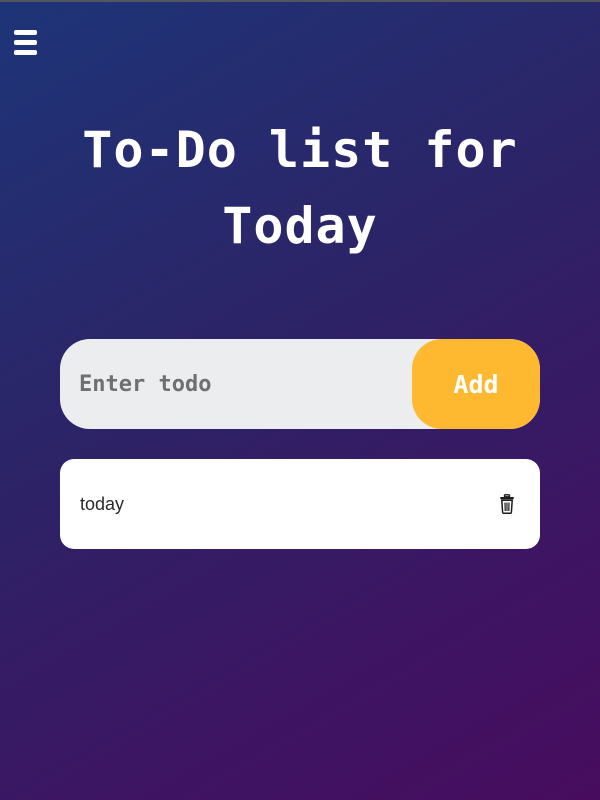 This screenshot has height=800, width=600. Describe the element at coordinates (235, 384) in the screenshot. I see `todo-input` at that location.